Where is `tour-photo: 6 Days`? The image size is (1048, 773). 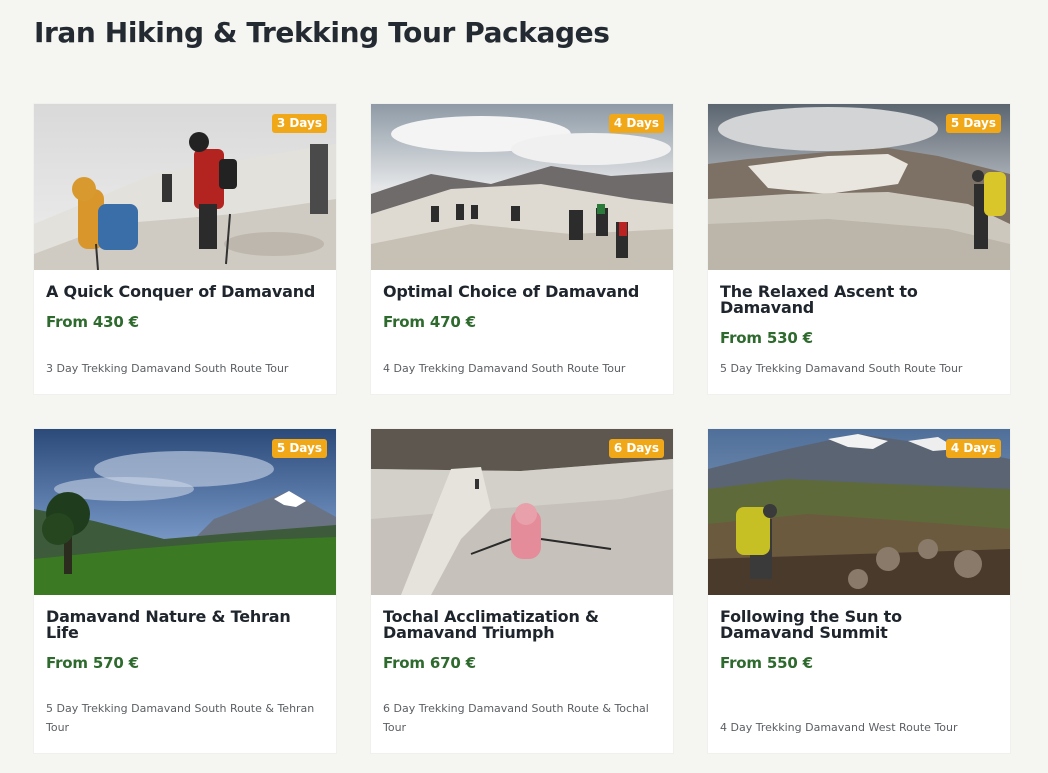 tour-photo: 6 Days is located at coordinates (522, 512).